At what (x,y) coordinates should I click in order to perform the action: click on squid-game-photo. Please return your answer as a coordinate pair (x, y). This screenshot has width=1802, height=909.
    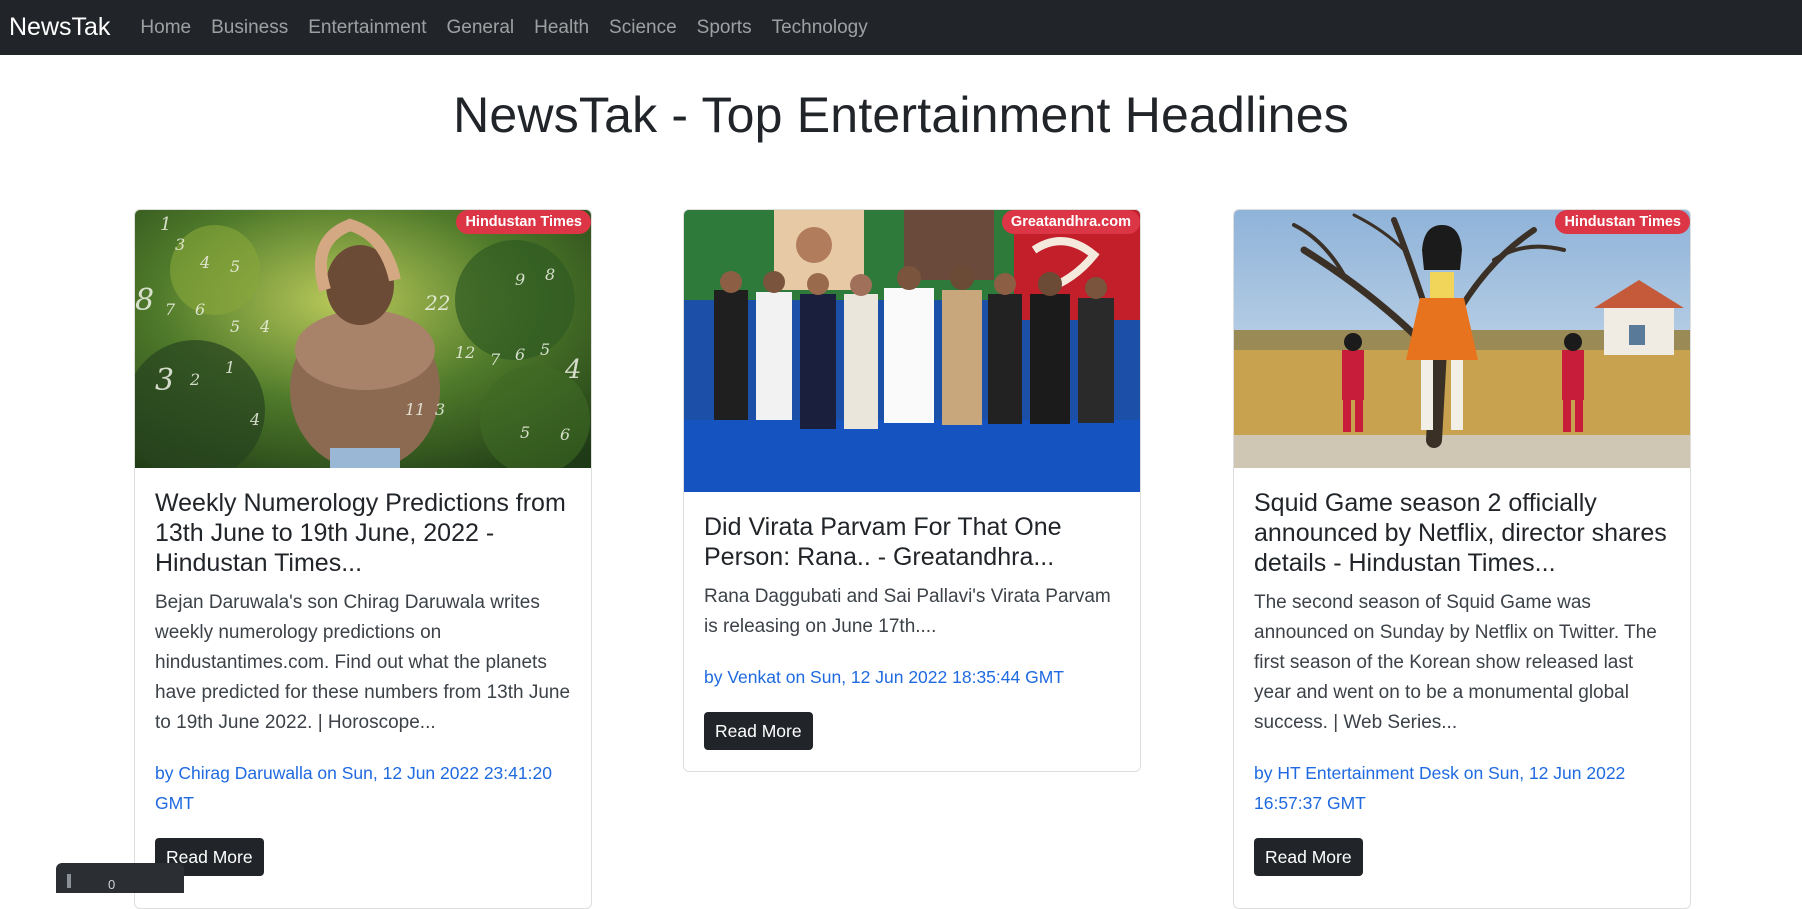
    Looking at the image, I should click on (1462, 339).